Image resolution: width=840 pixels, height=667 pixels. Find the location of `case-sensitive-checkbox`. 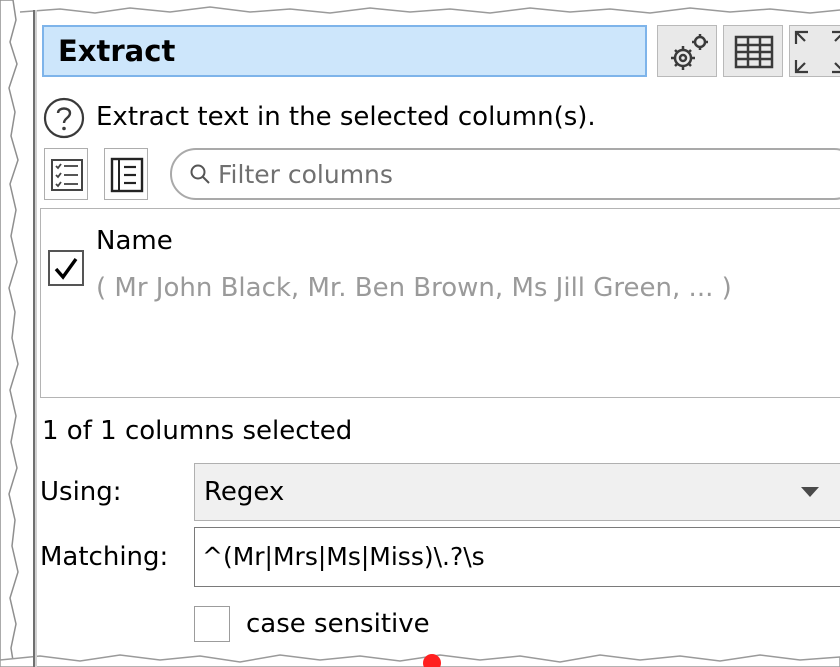

case-sensitive-checkbox is located at coordinates (212, 624).